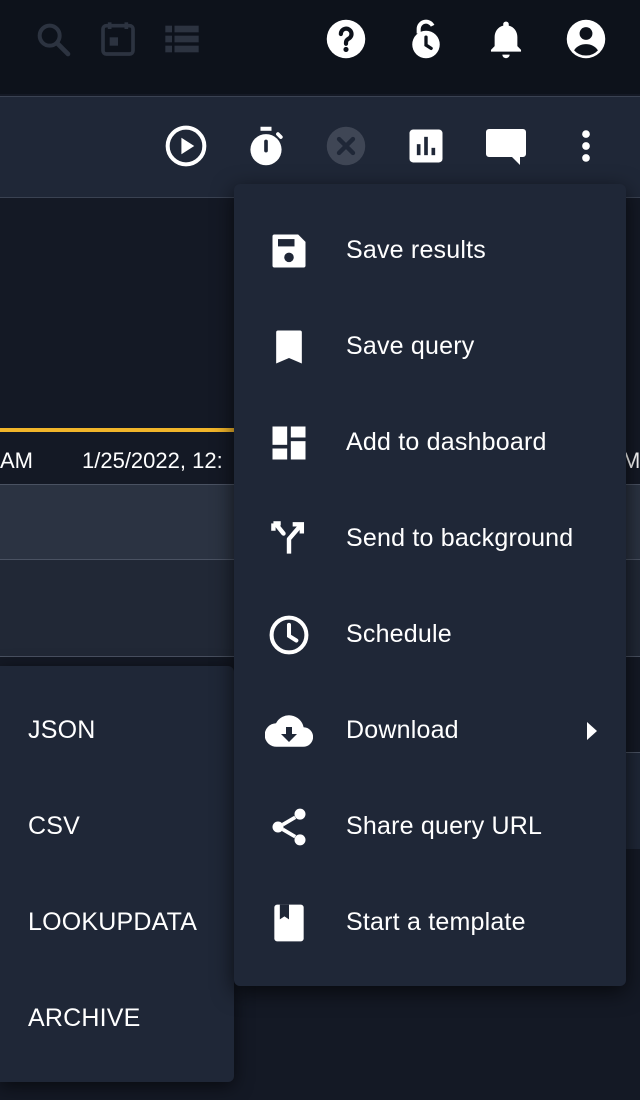 Image resolution: width=640 pixels, height=1100 pixels. I want to click on menu-item-label: Send to background, so click(460, 538).